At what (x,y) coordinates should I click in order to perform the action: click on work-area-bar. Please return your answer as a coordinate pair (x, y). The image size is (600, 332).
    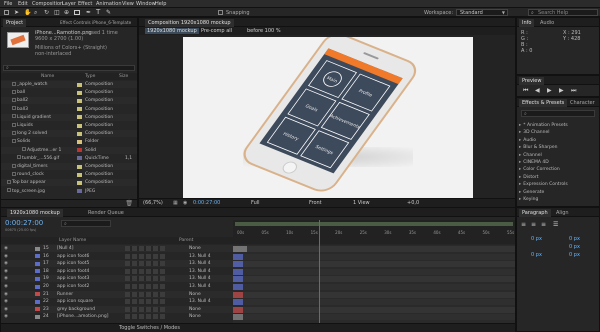
    Looking at the image, I should click on (374, 224).